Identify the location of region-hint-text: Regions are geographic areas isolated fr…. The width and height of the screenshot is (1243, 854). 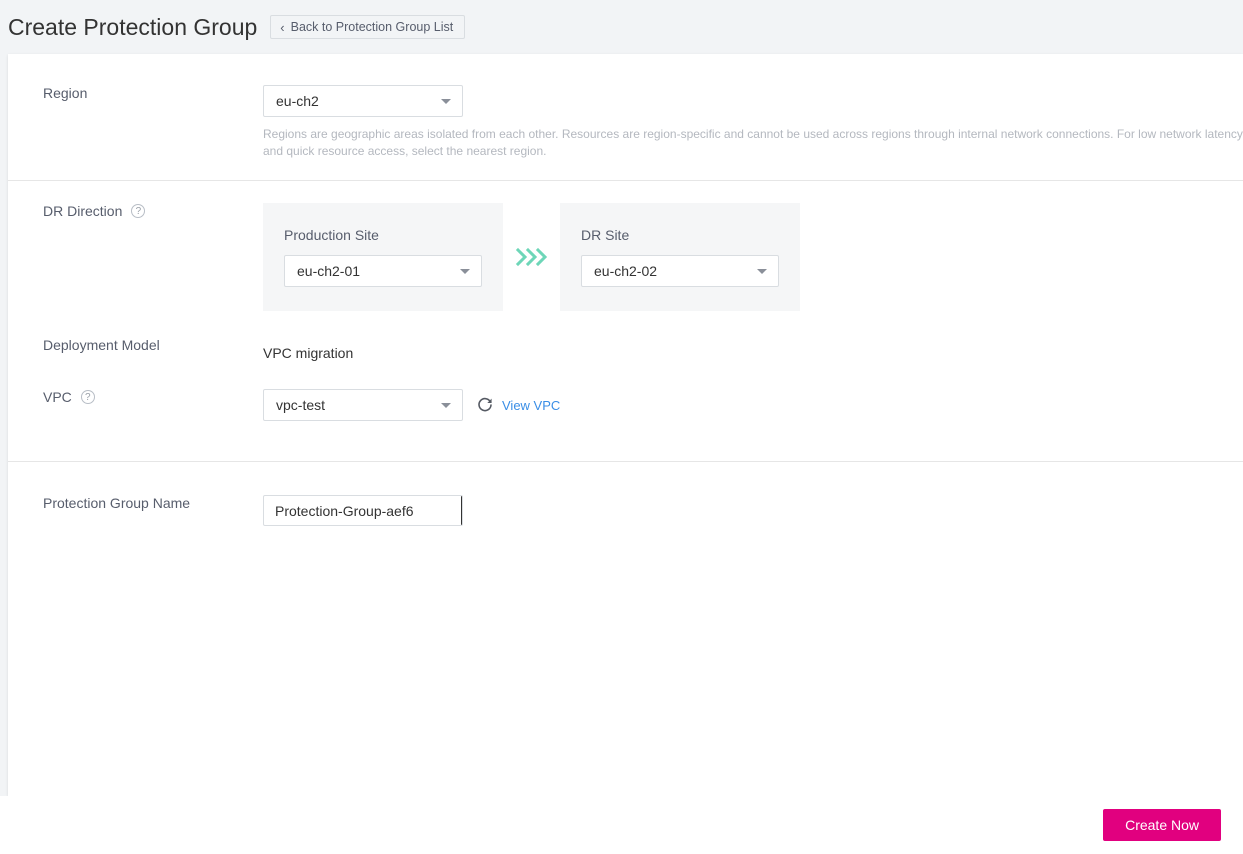
(753, 142).